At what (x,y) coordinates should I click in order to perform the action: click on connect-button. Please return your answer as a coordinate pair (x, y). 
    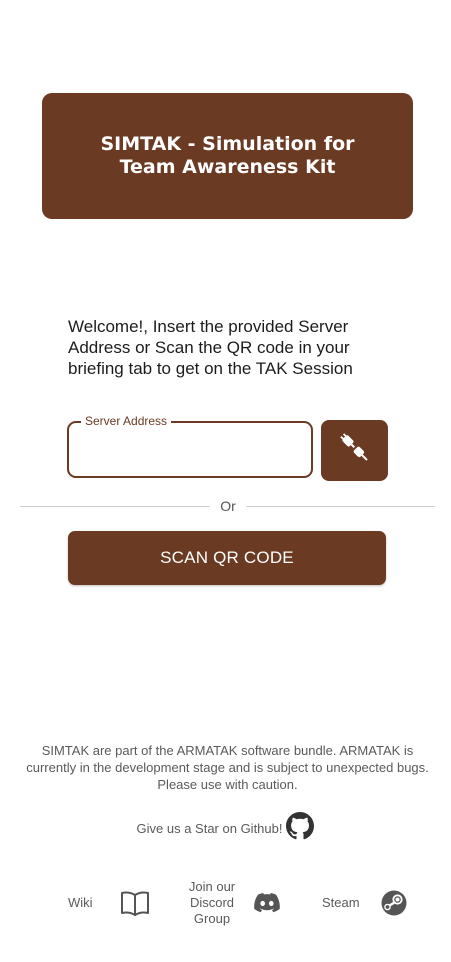
    Looking at the image, I should click on (354, 450).